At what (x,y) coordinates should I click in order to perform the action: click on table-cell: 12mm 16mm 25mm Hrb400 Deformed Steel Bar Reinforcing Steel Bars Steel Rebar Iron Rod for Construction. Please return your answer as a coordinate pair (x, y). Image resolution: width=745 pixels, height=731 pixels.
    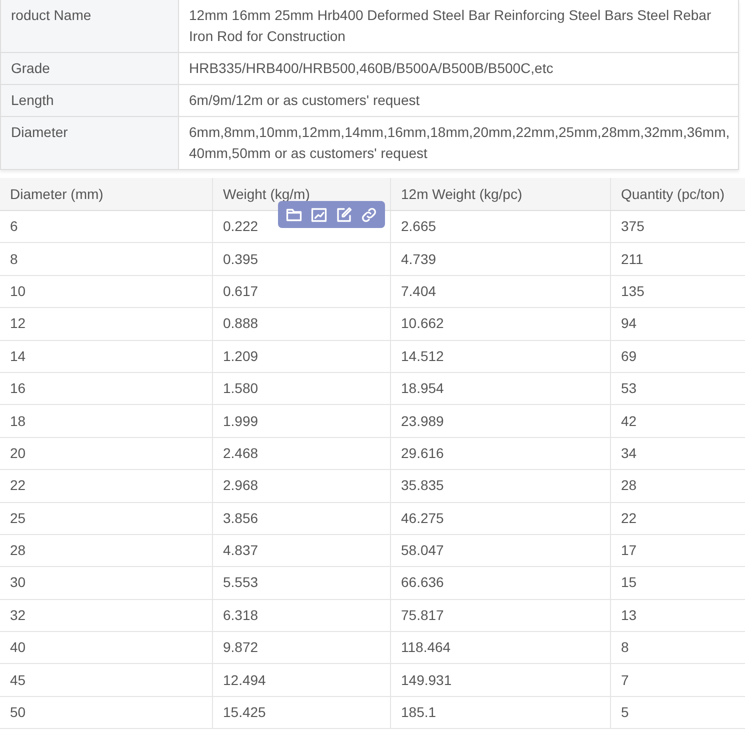
    Looking at the image, I should click on (450, 25).